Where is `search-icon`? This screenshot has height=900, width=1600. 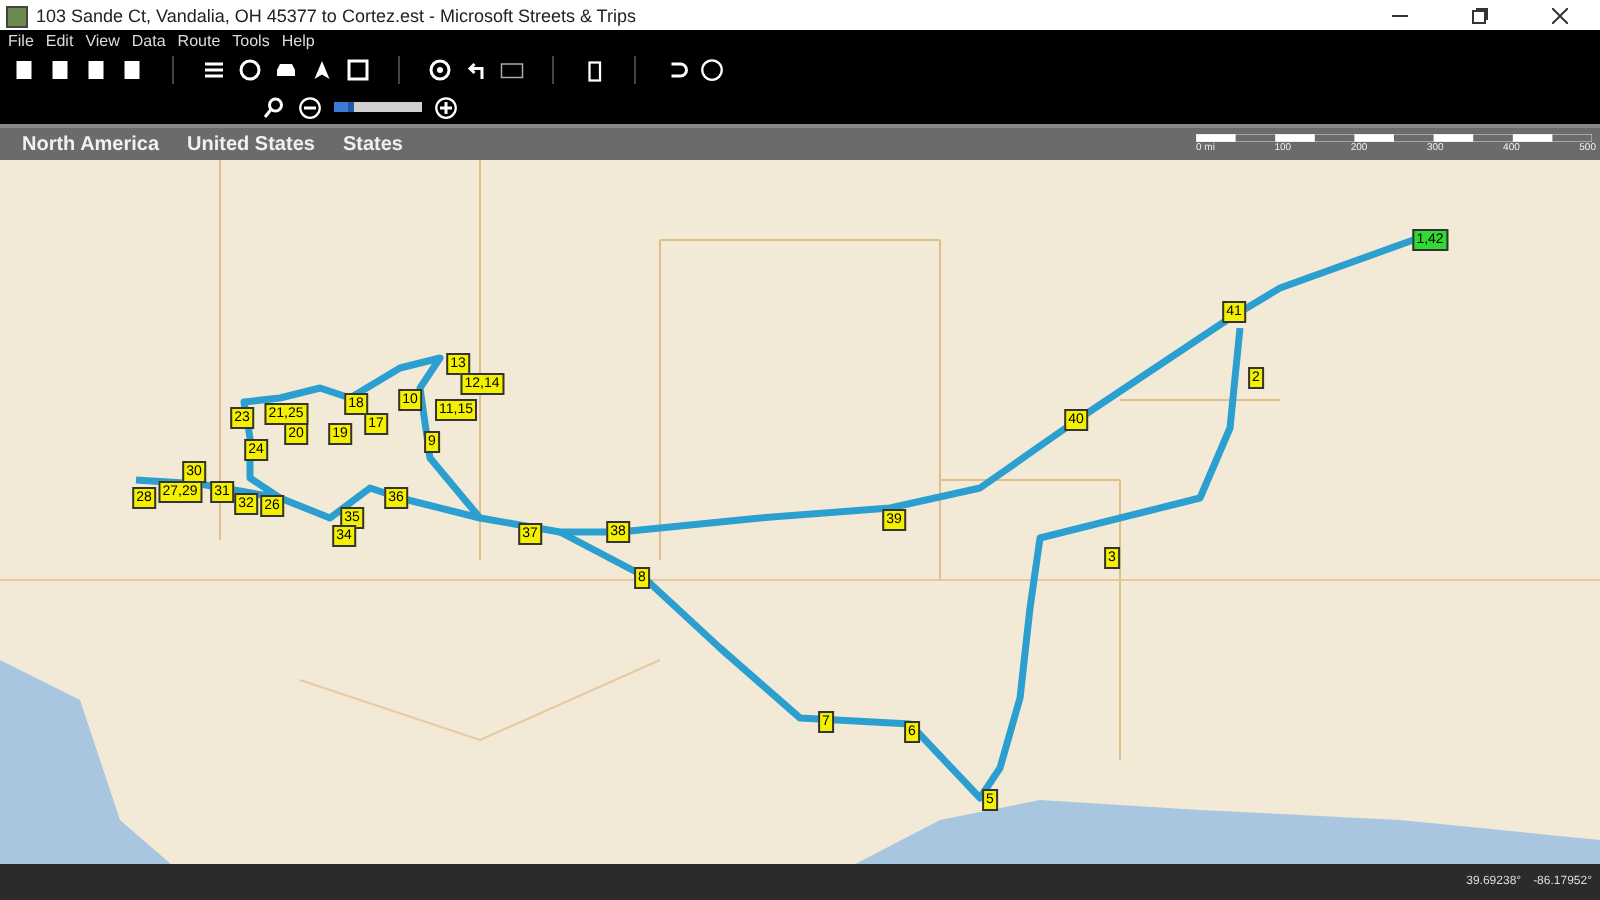
search-icon is located at coordinates (274, 107).